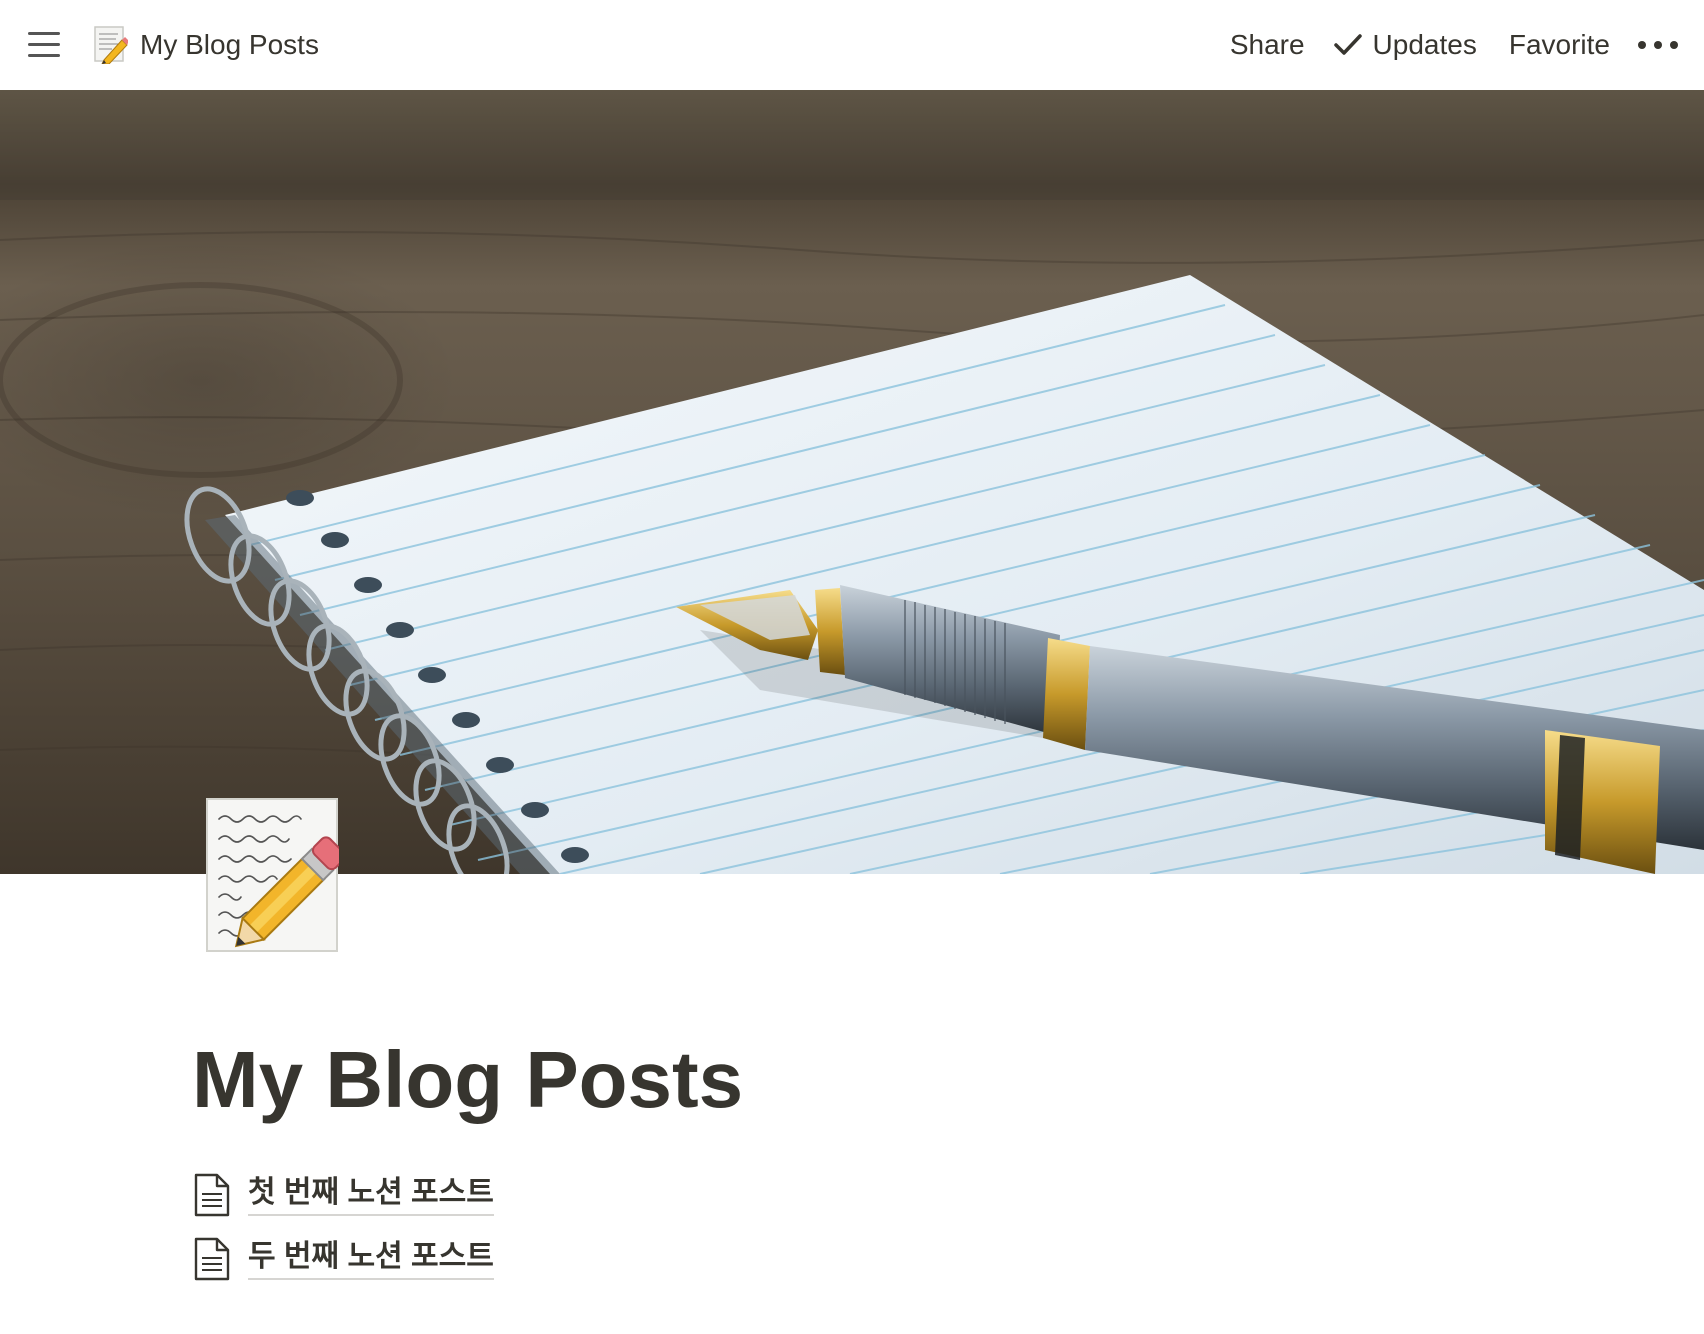 This screenshot has width=1704, height=1334. I want to click on subpage-list: 첫 번째 노션 포스트 두 번째 노션 포스트, so click(592, 1227).